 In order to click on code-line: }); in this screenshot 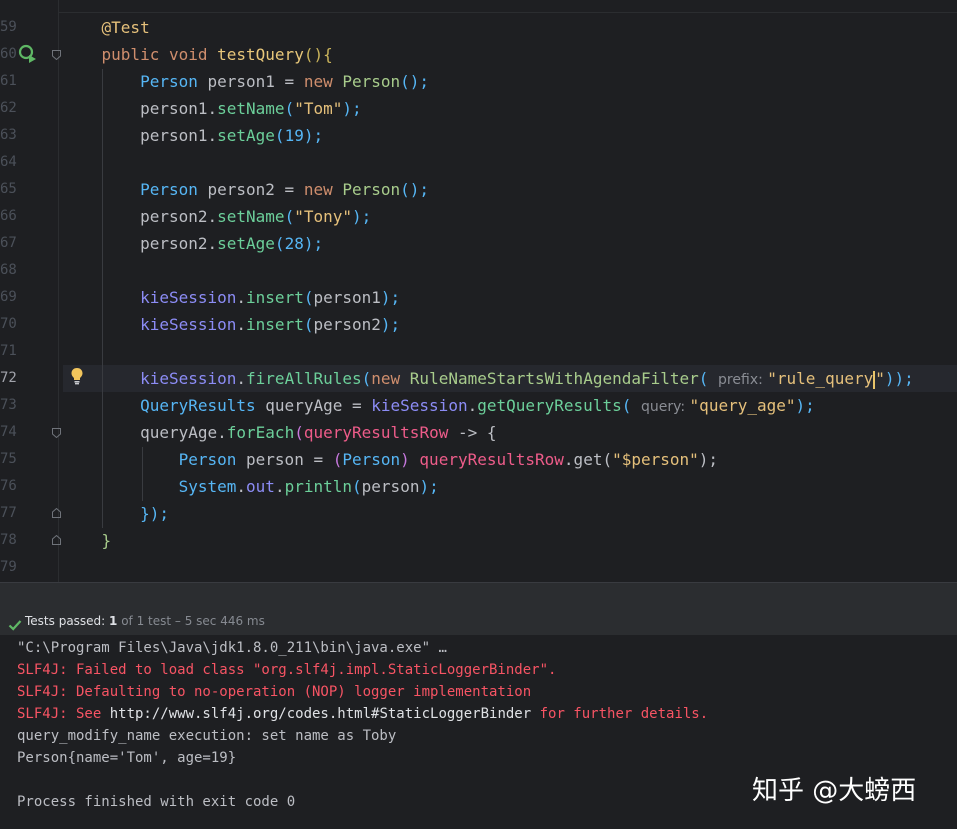, I will do `click(510, 513)`.